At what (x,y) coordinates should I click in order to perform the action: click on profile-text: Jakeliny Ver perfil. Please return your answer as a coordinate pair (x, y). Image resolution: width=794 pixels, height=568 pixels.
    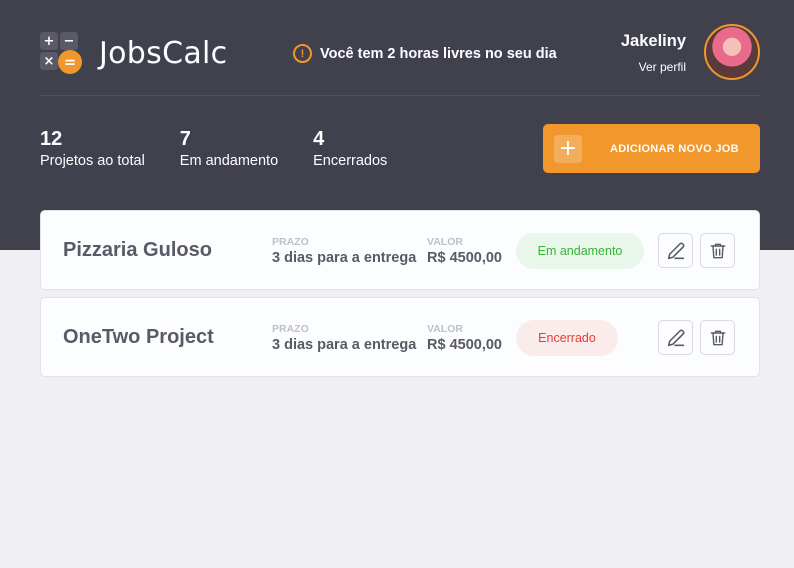
    Looking at the image, I should click on (653, 52).